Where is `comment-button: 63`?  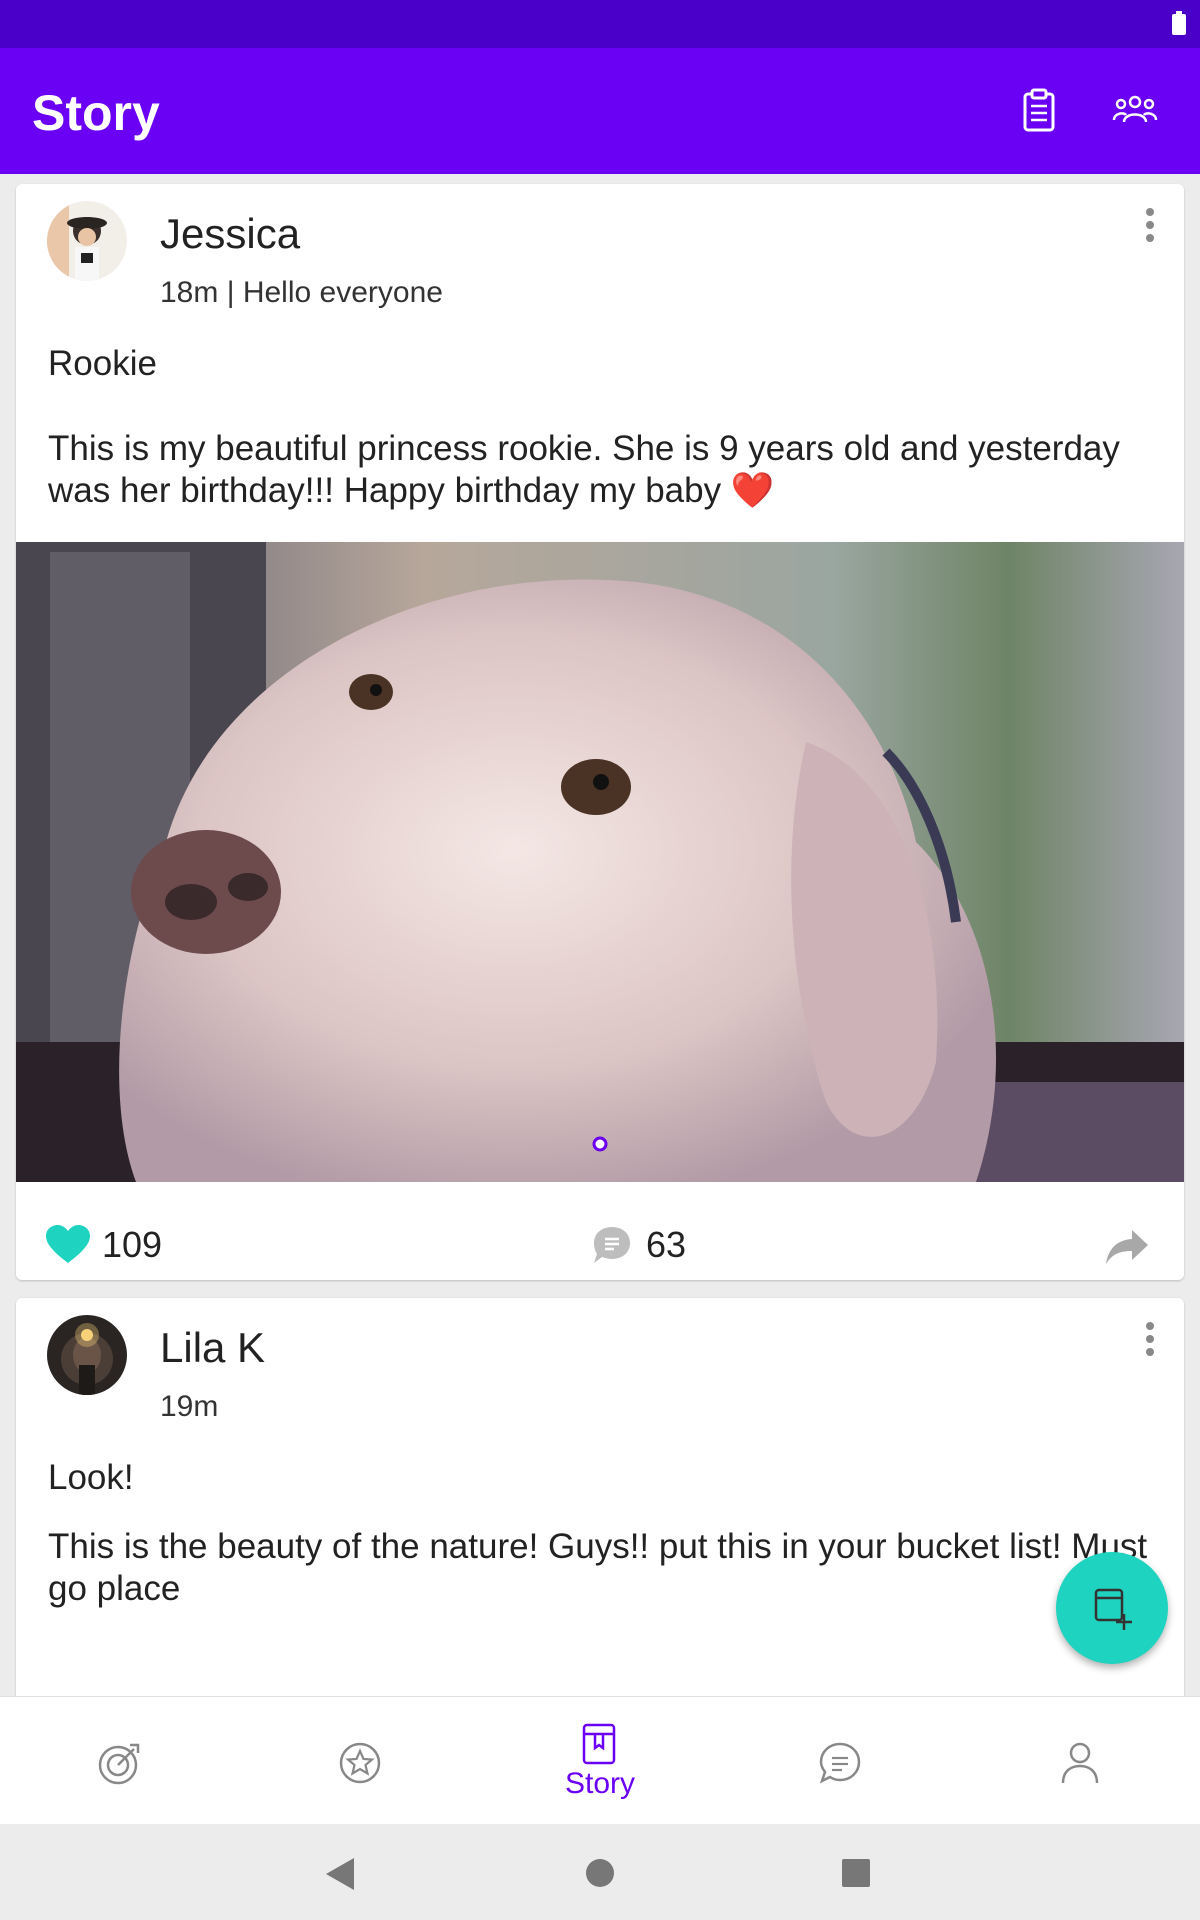 comment-button: 63 is located at coordinates (639, 1245).